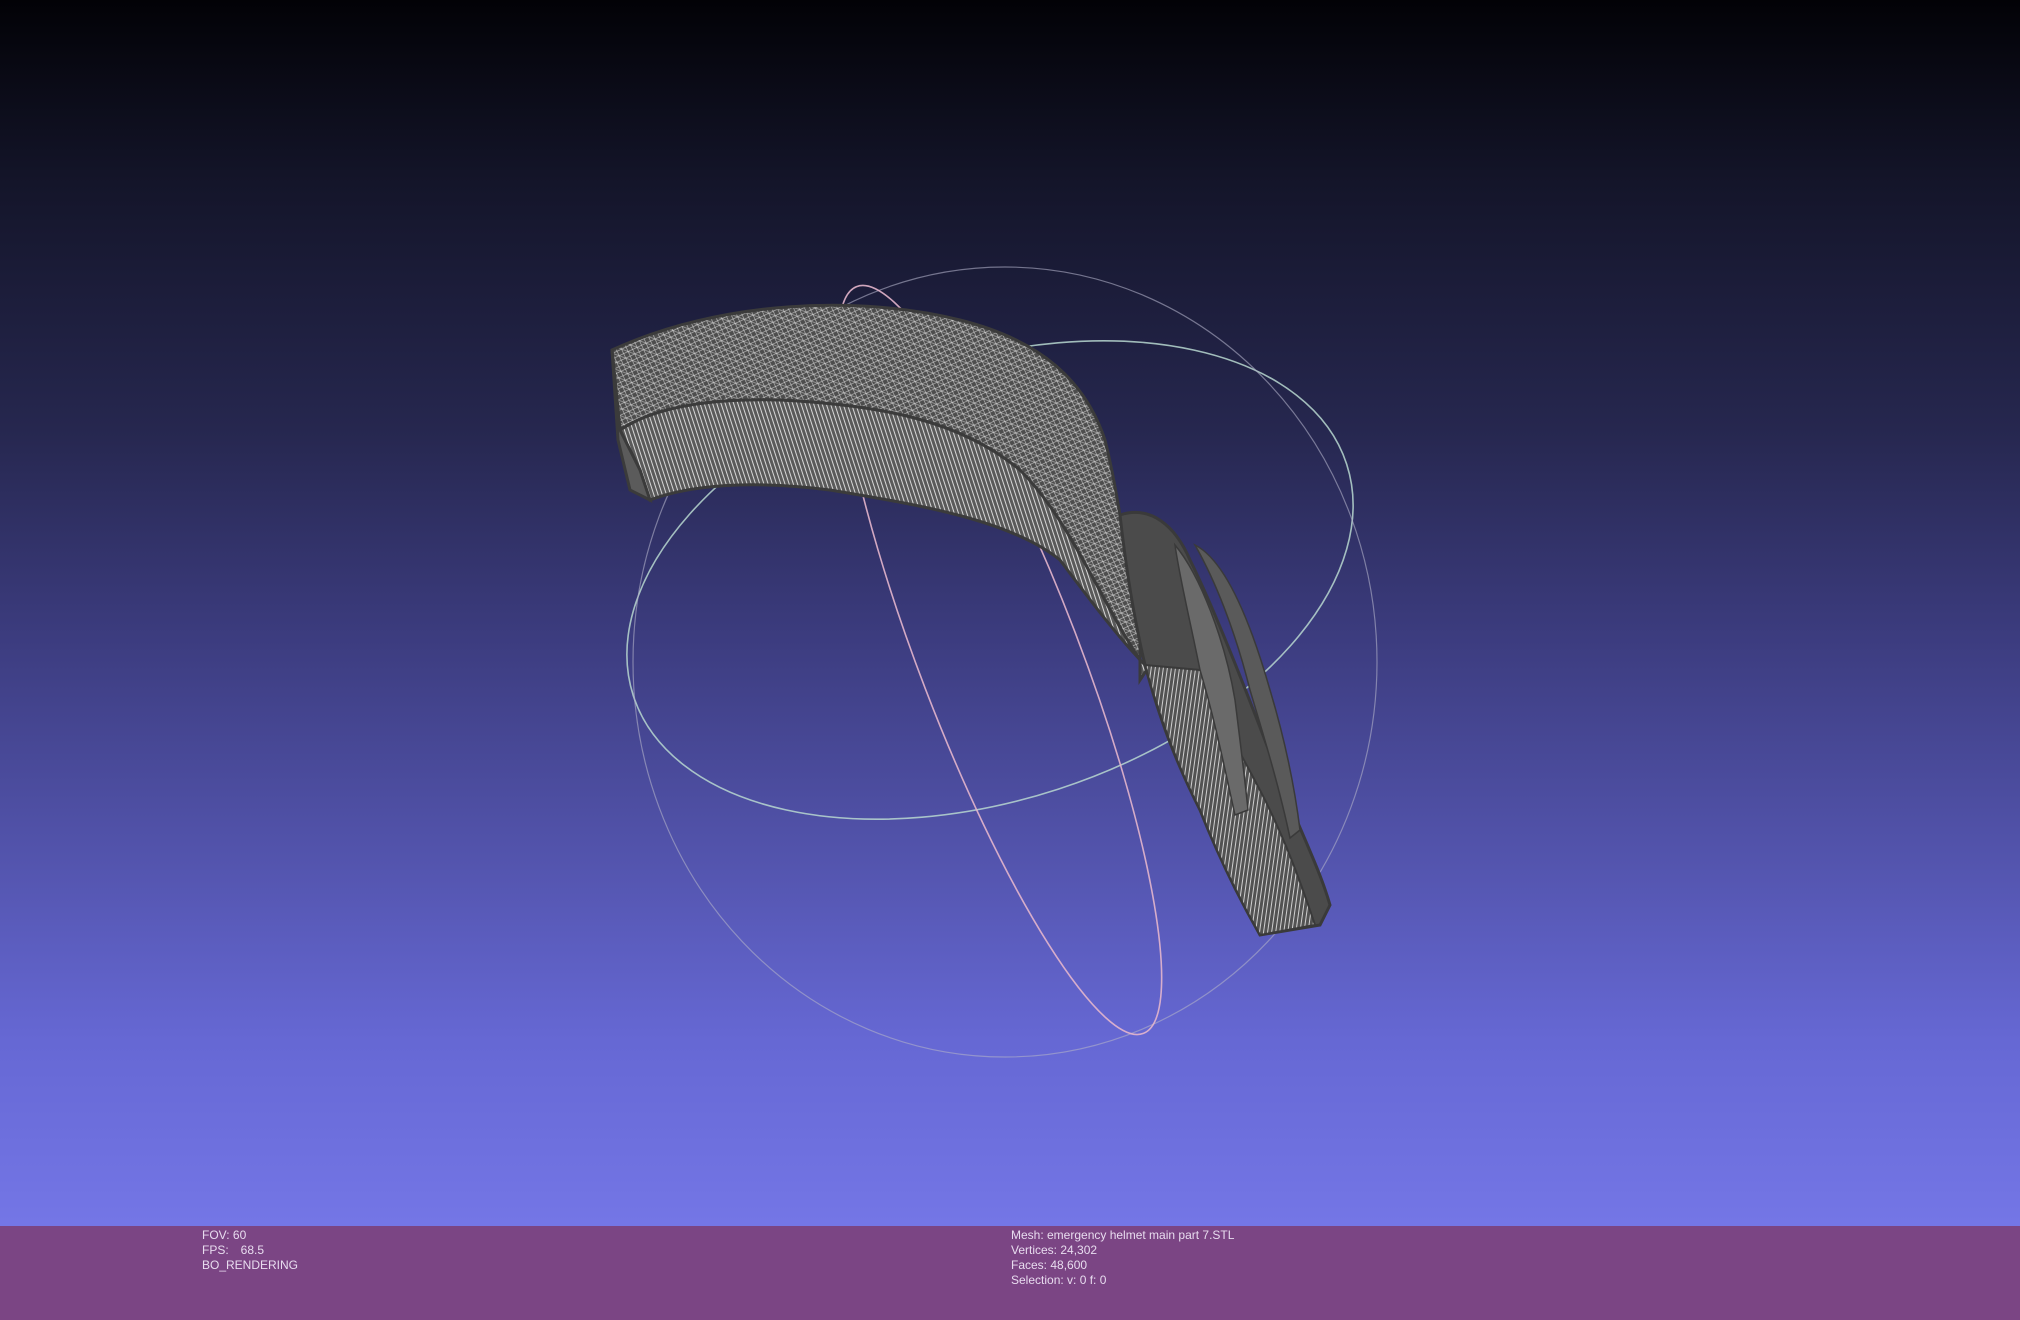 The image size is (2020, 1320). What do you see at coordinates (1054, 1250) in the screenshot?
I see `vertex-count: Vertices: 24,302` at bounding box center [1054, 1250].